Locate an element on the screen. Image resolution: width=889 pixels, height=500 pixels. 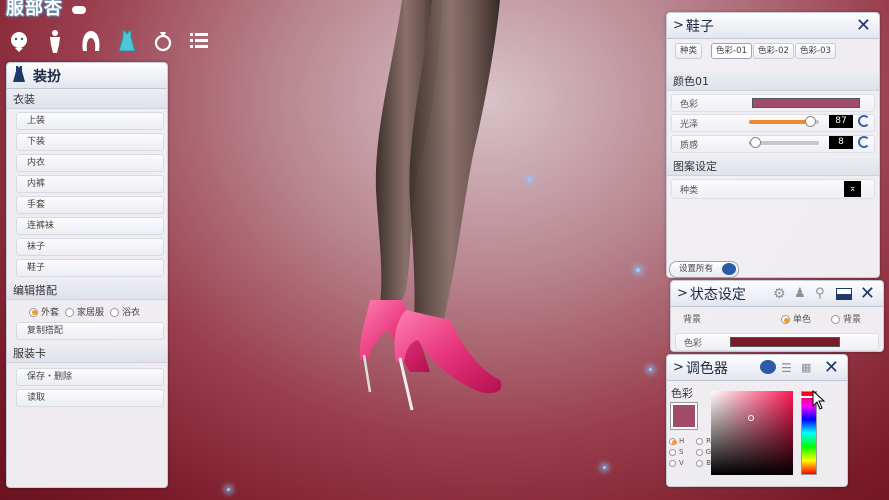
save-delete-button: 保存・删除 is located at coordinates (90, 377).